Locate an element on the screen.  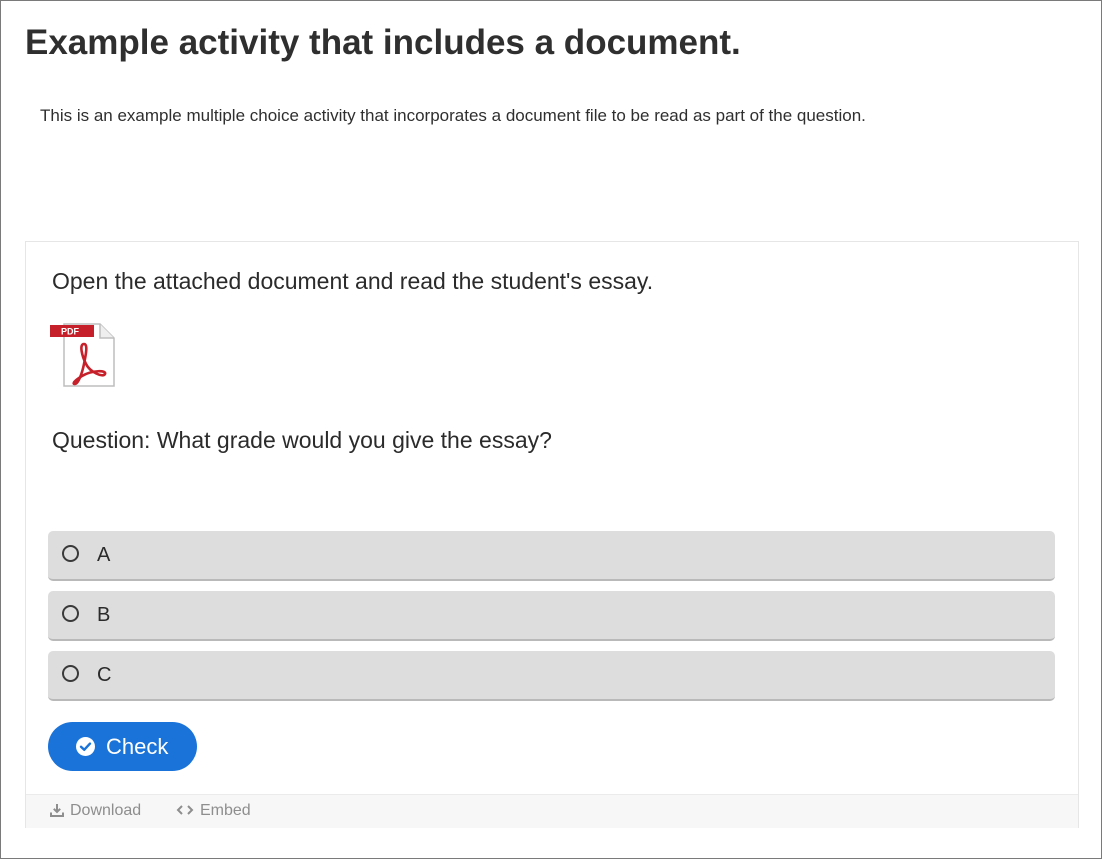
answer-label: A is located at coordinates (104, 555).